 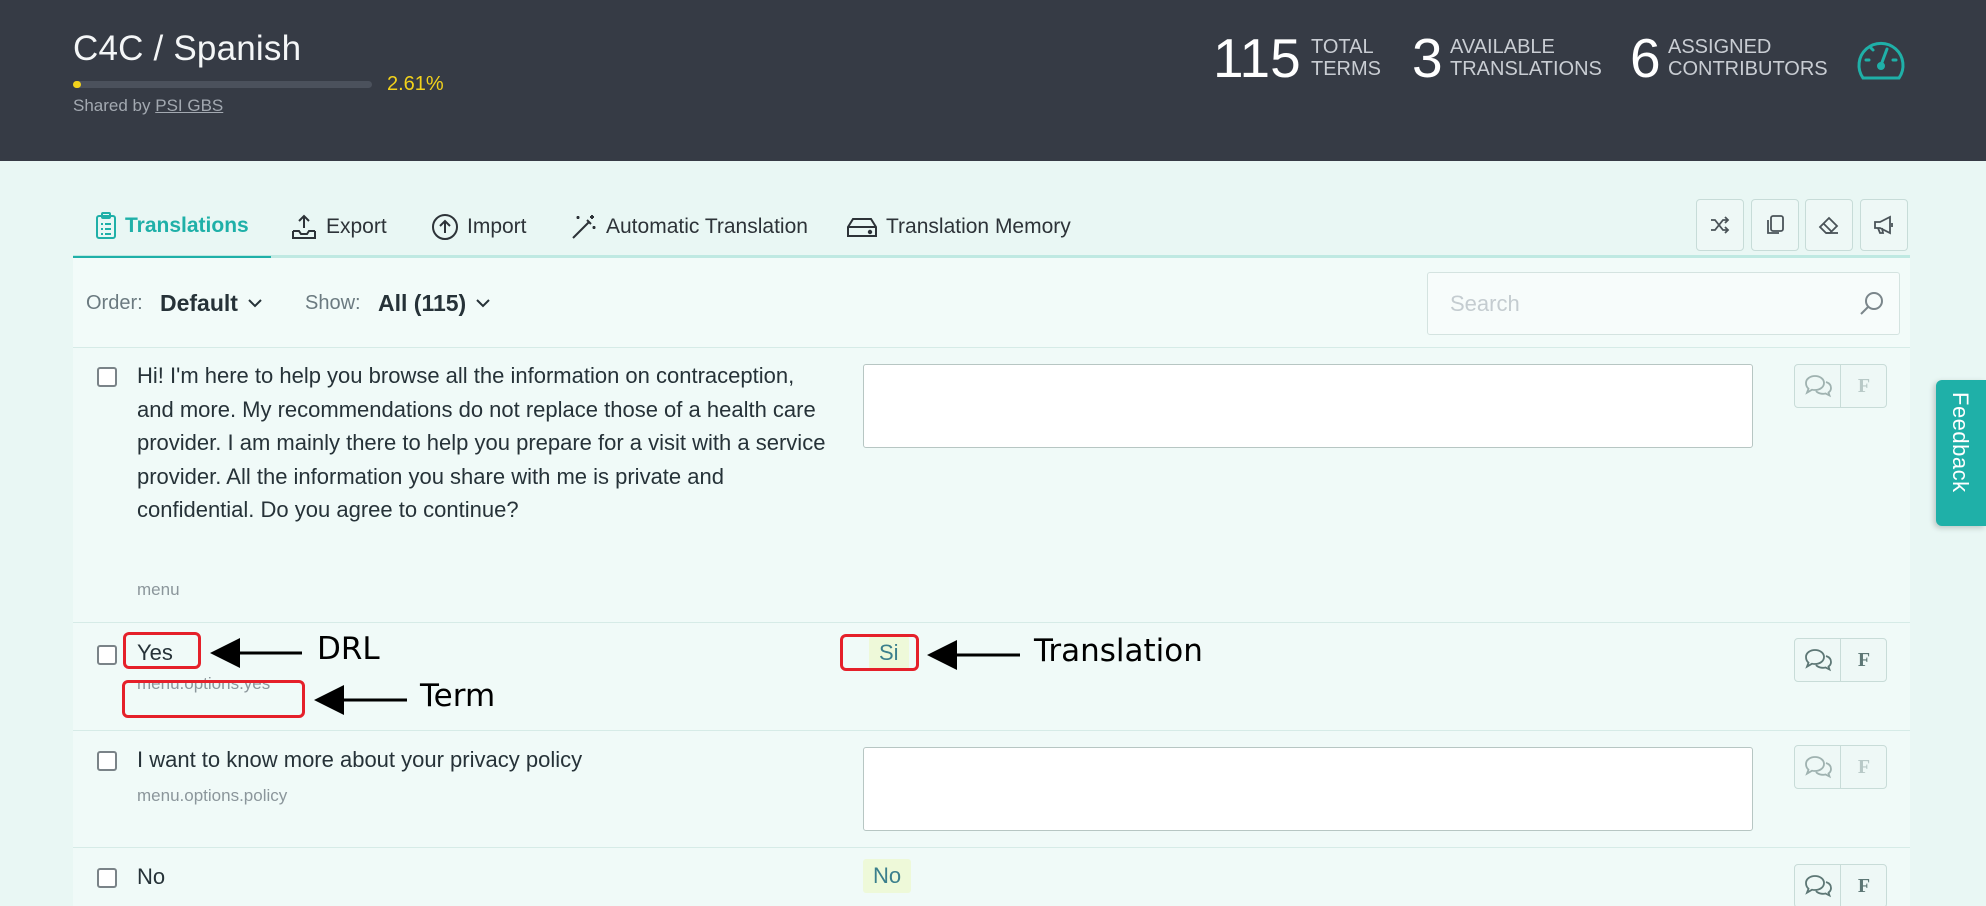 I want to click on tab-label: Import, so click(x=497, y=226).